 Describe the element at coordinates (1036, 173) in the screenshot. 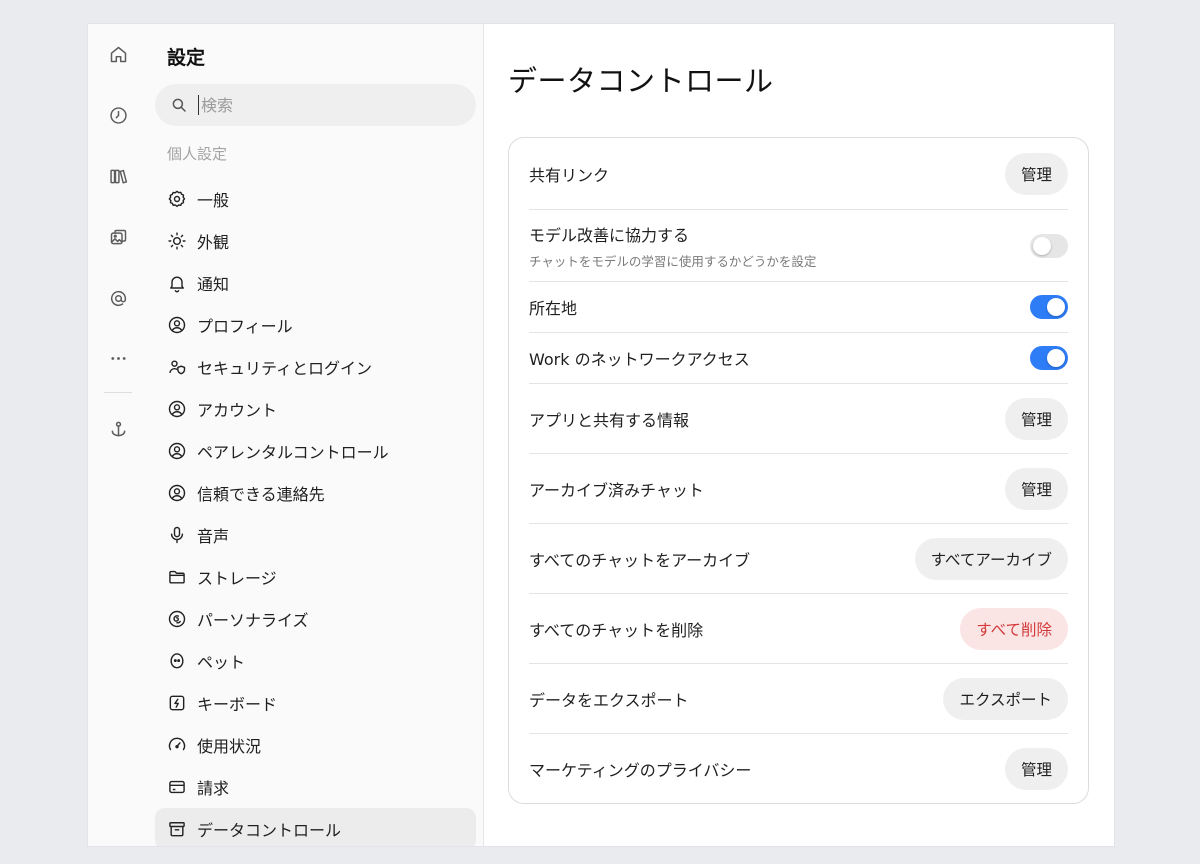

I see `manage-shared-links-button: 管理` at that location.